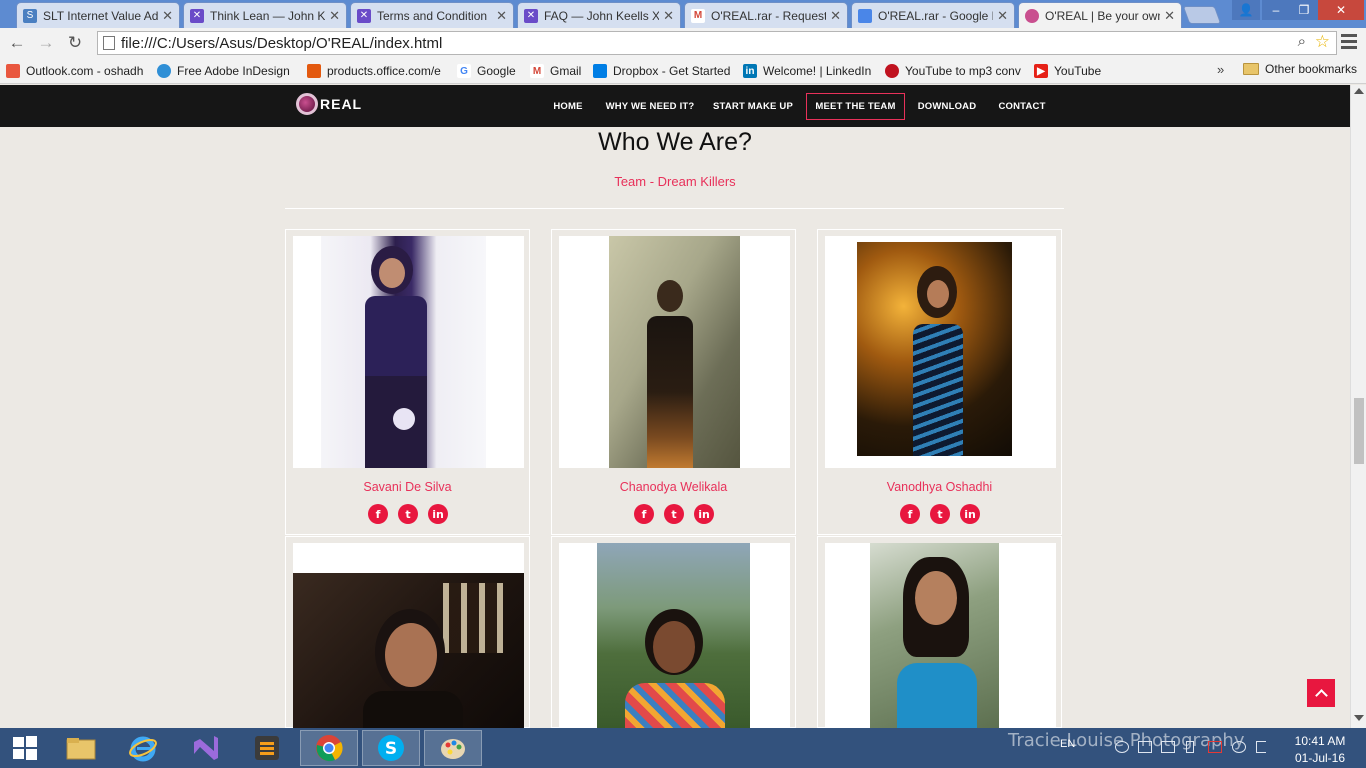  Describe the element at coordinates (1022, 106) in the screenshot. I see `nav-contact: CONTACT` at that location.